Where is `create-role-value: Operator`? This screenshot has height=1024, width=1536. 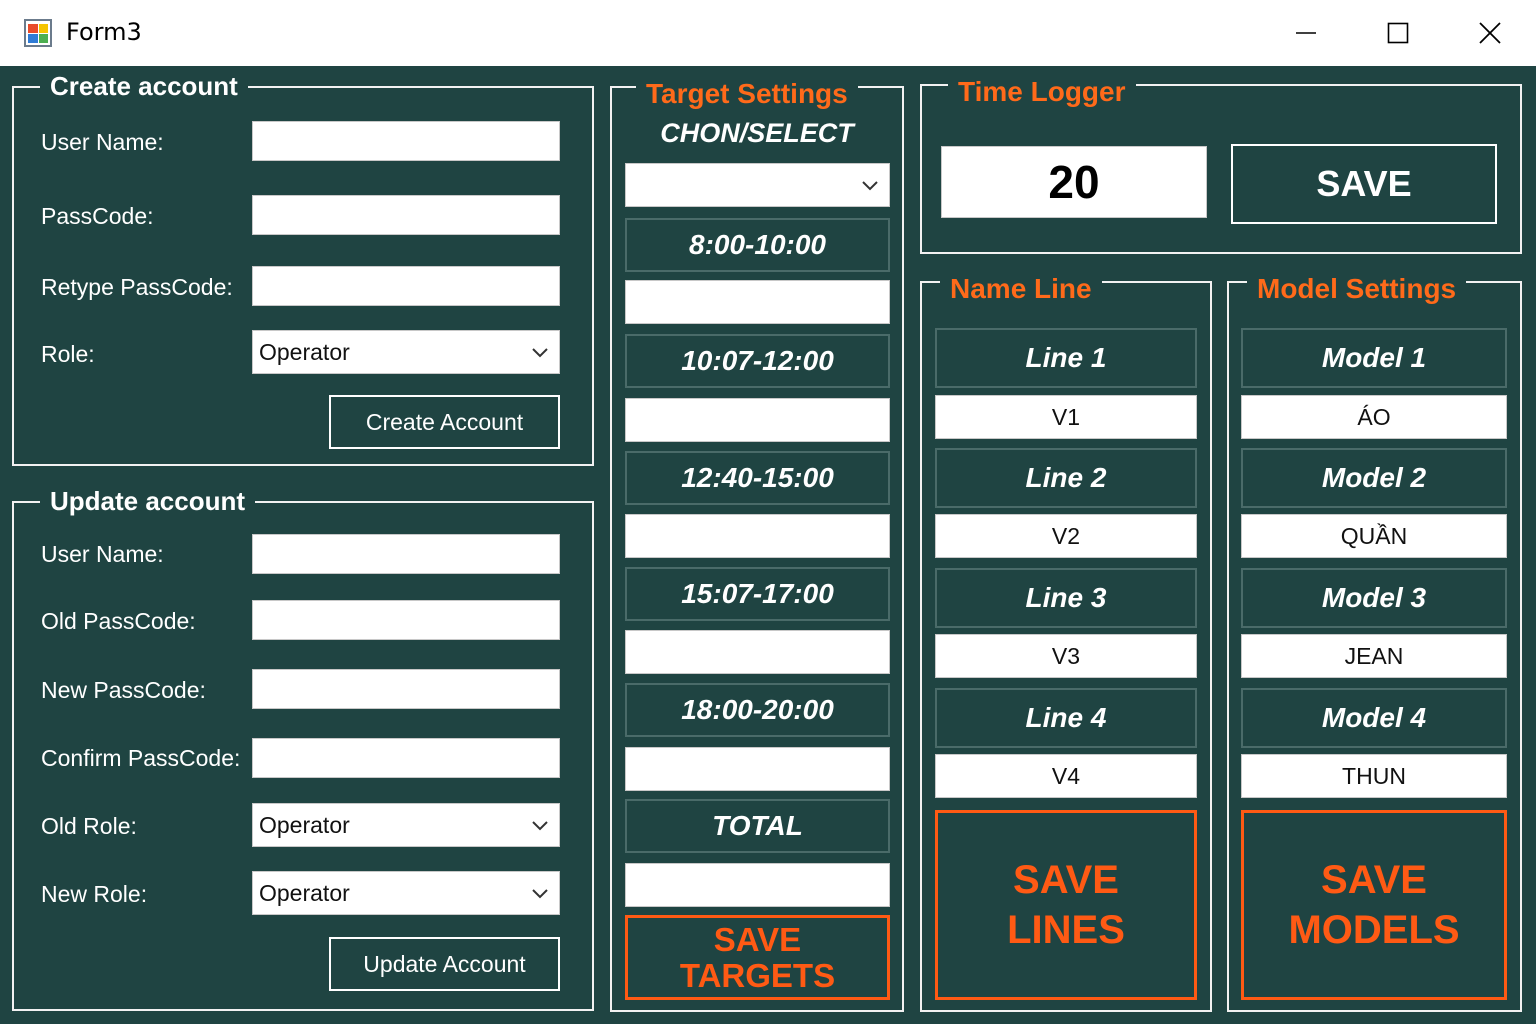
create-role-value: Operator is located at coordinates (304, 352).